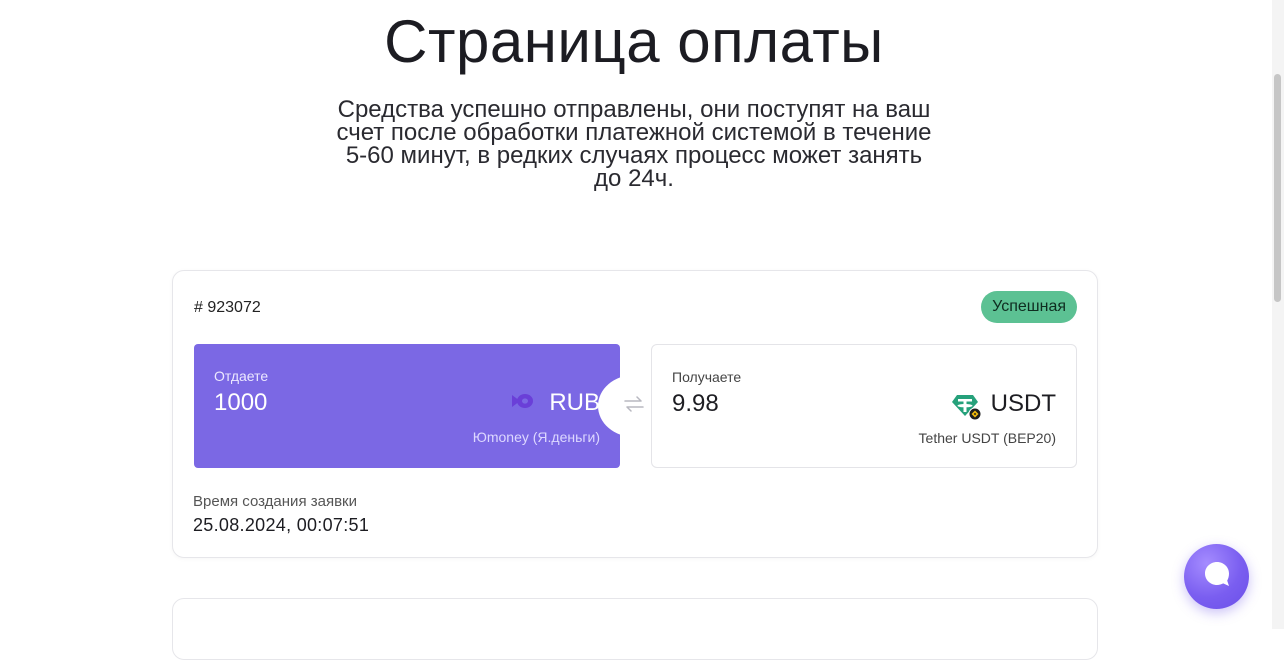 The height and width of the screenshot is (660, 1284). I want to click on give-currency: RUB, so click(574, 402).